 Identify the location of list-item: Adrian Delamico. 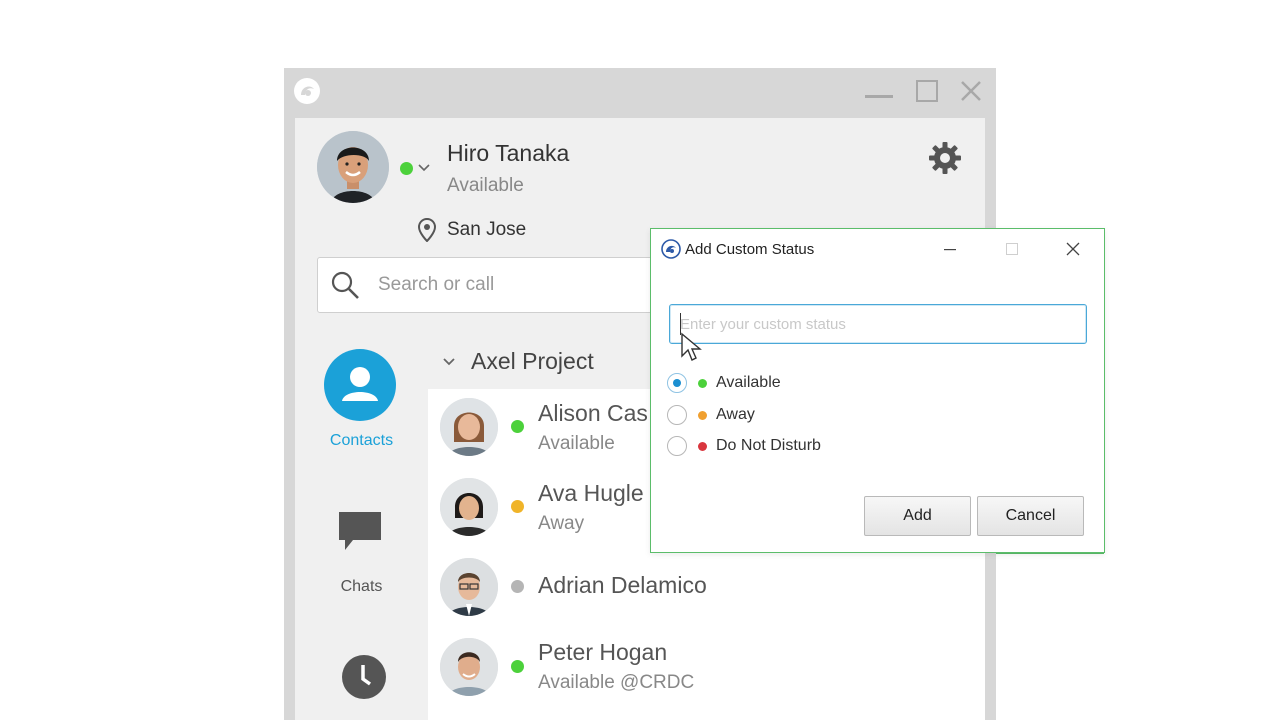
(706, 587).